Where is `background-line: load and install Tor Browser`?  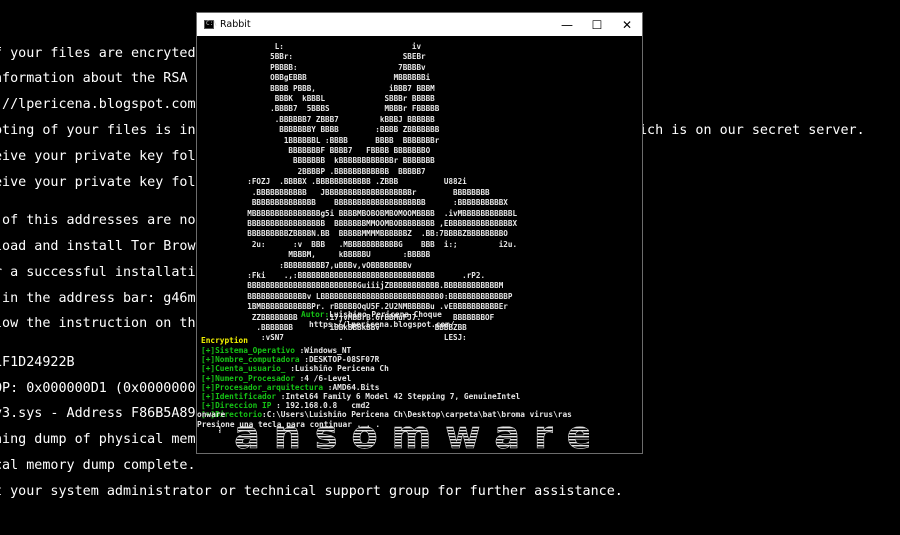
background-line: load and install Tor Browser is located at coordinates (110, 246).